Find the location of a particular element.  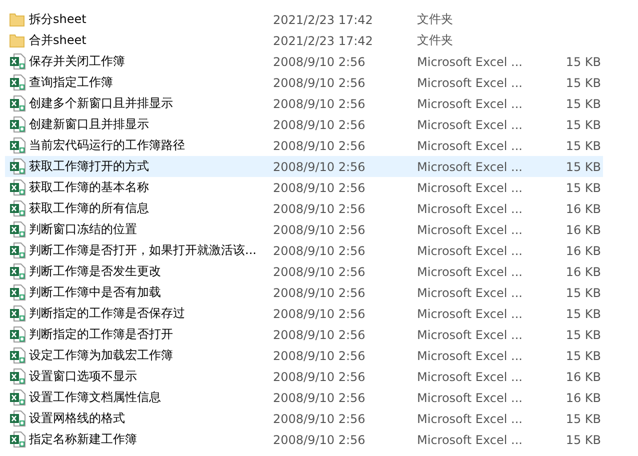

file-row: 合并sheet 2021/2/23 17:42 文件夹 is located at coordinates (304, 40).